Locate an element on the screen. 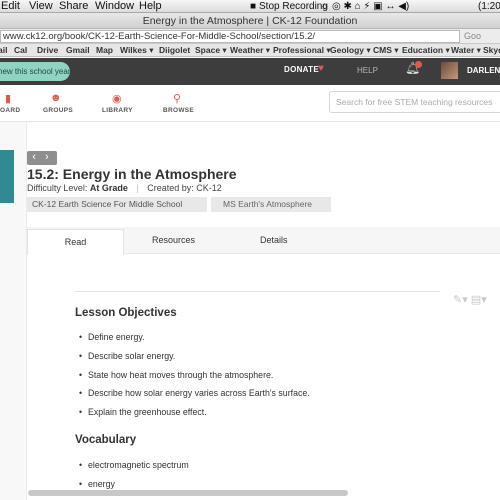 Image resolution: width=500 pixels, height=500 pixels. breadcrumb-item: CK-12 Earth Science For Middle School is located at coordinates (117, 204).